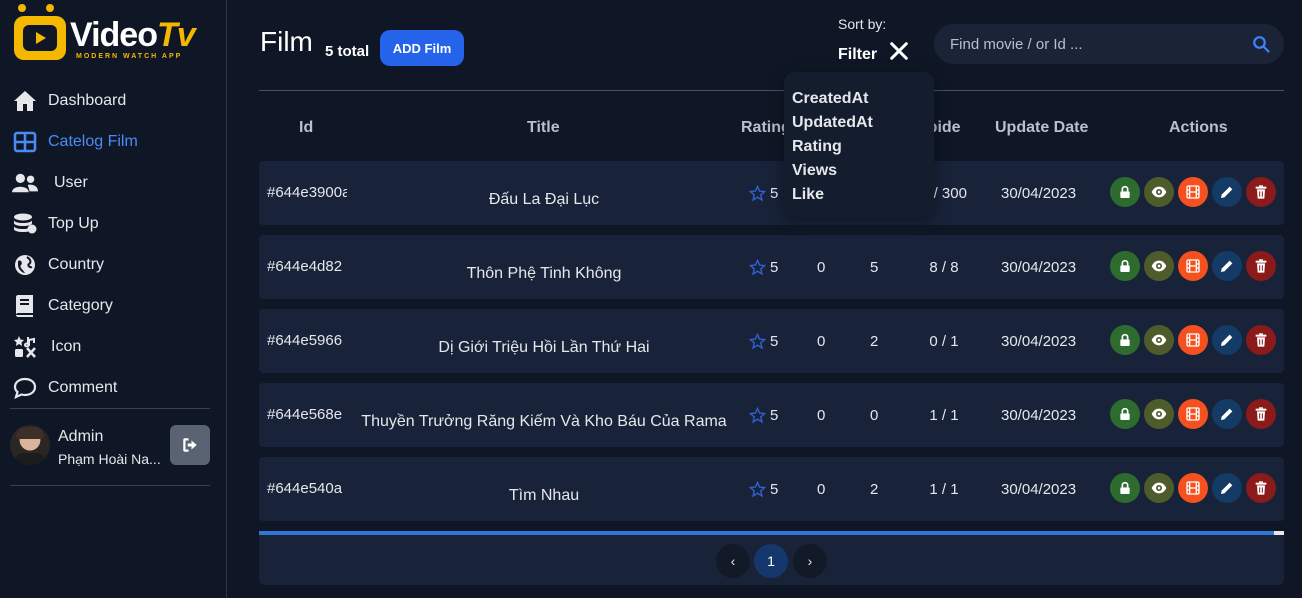  What do you see at coordinates (113, 100) in the screenshot?
I see `sidebar-item-dashboard: Dashboard` at bounding box center [113, 100].